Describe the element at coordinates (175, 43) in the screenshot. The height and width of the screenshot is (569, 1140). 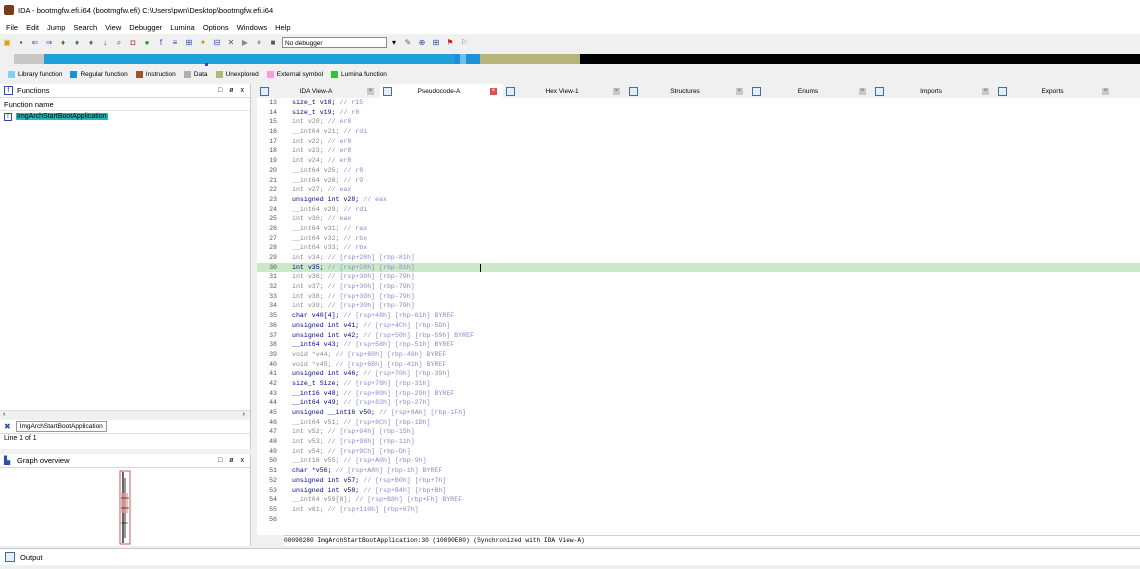
I see `data-icon: ≡` at that location.